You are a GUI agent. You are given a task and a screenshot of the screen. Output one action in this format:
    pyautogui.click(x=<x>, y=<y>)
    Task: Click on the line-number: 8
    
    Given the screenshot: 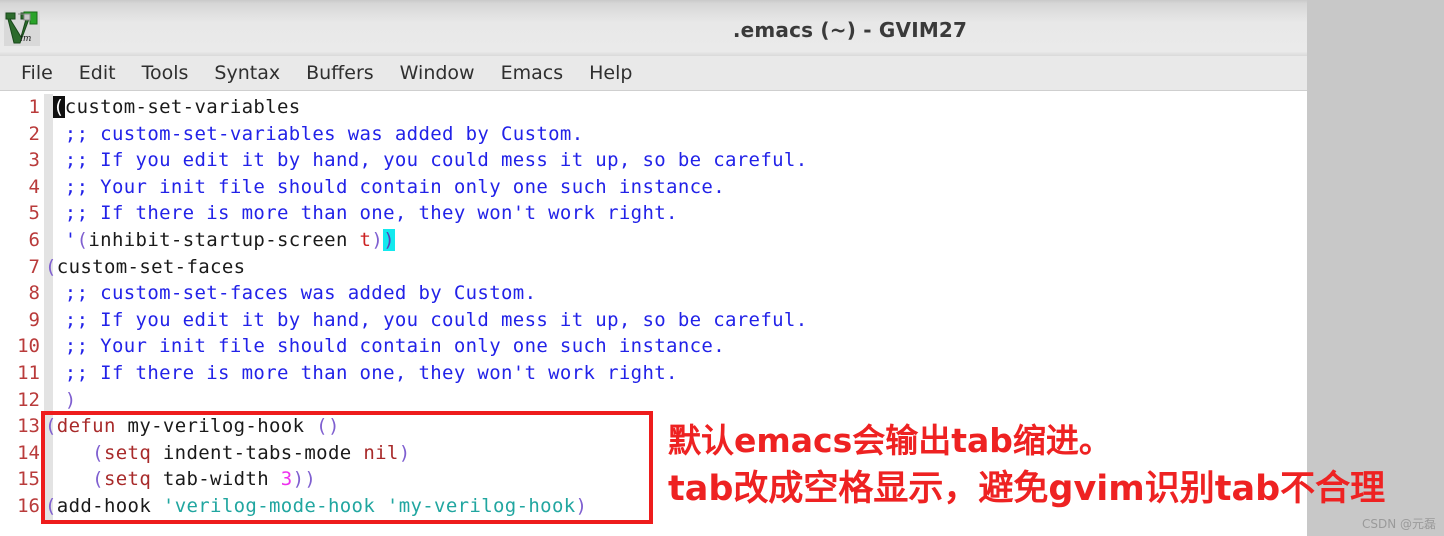 What is the action you would take?
    pyautogui.click(x=34, y=293)
    